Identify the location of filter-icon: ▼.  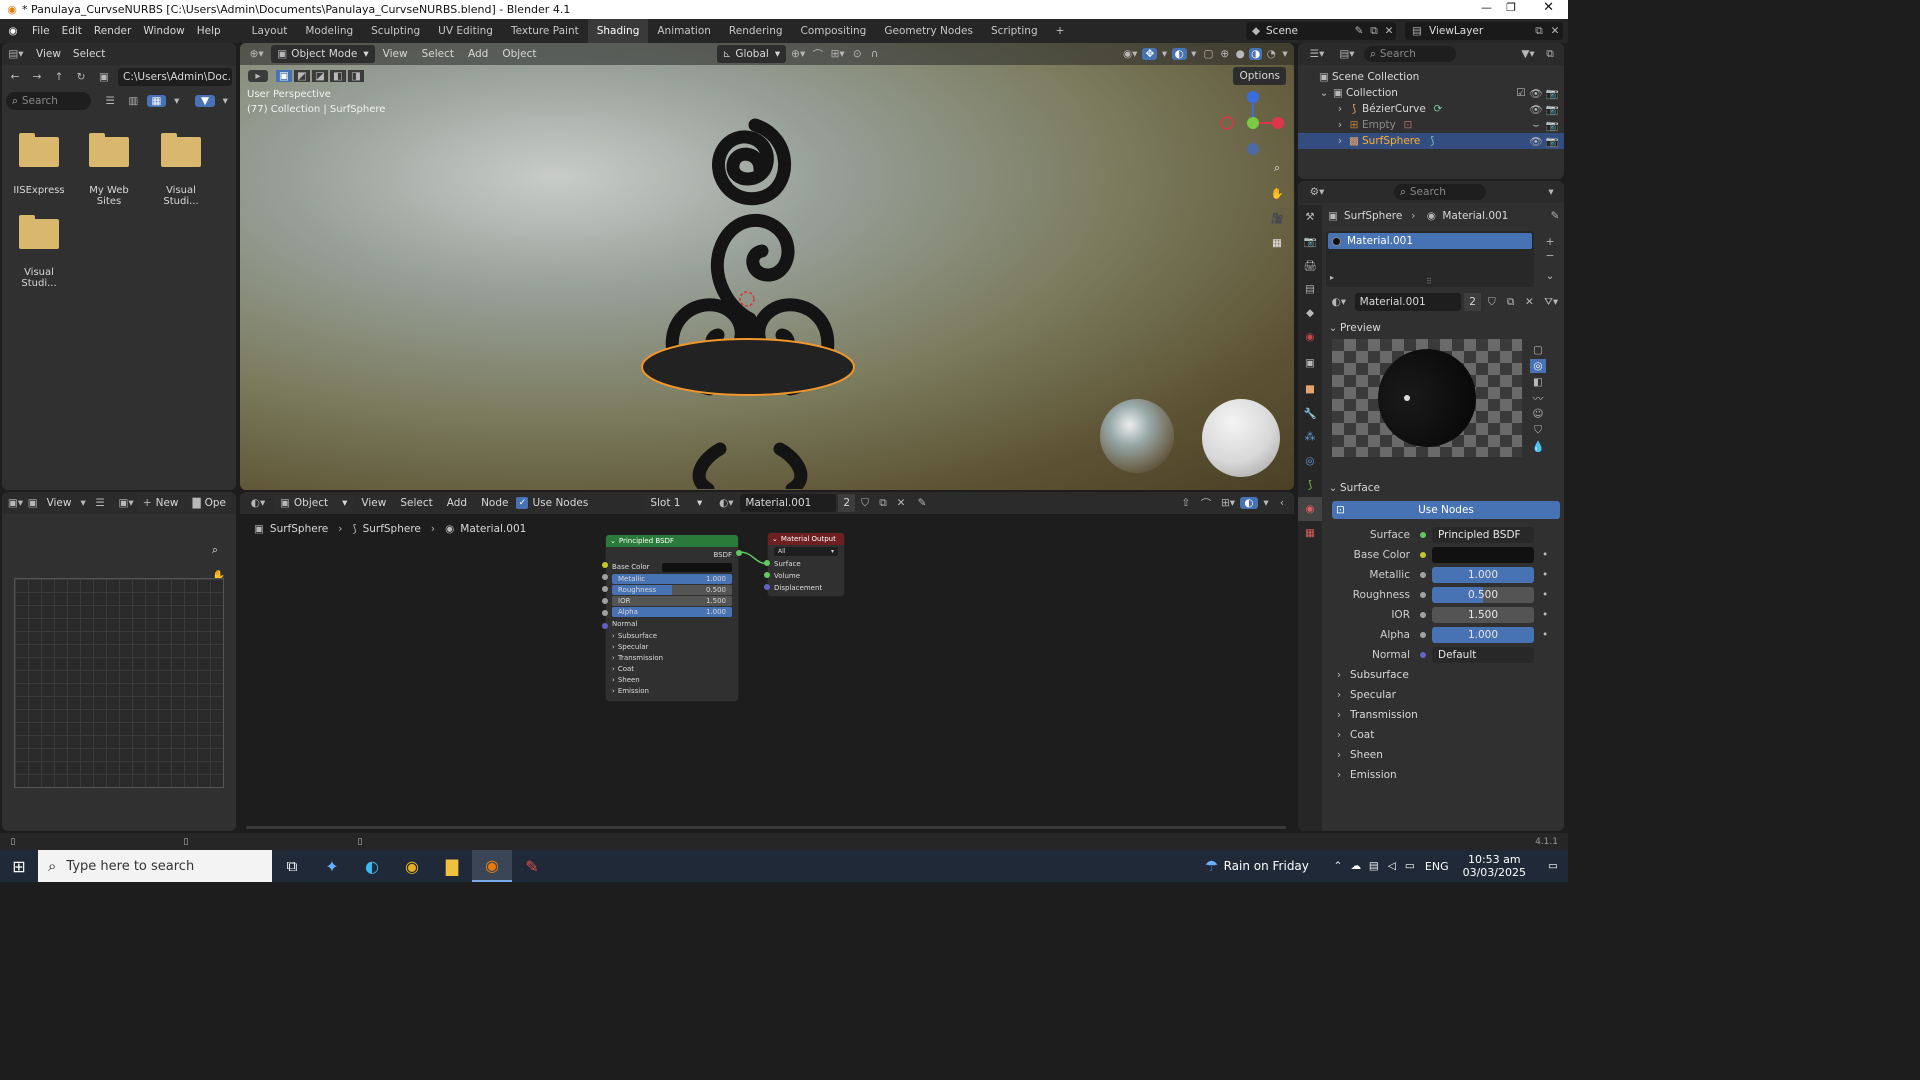
(205, 101).